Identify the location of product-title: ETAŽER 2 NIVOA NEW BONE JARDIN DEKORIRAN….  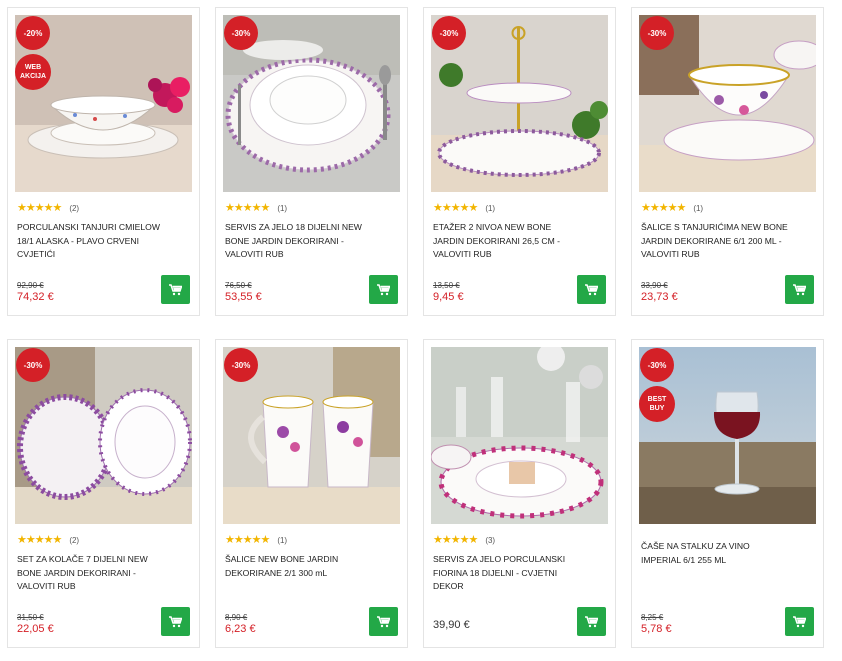
(508, 241).